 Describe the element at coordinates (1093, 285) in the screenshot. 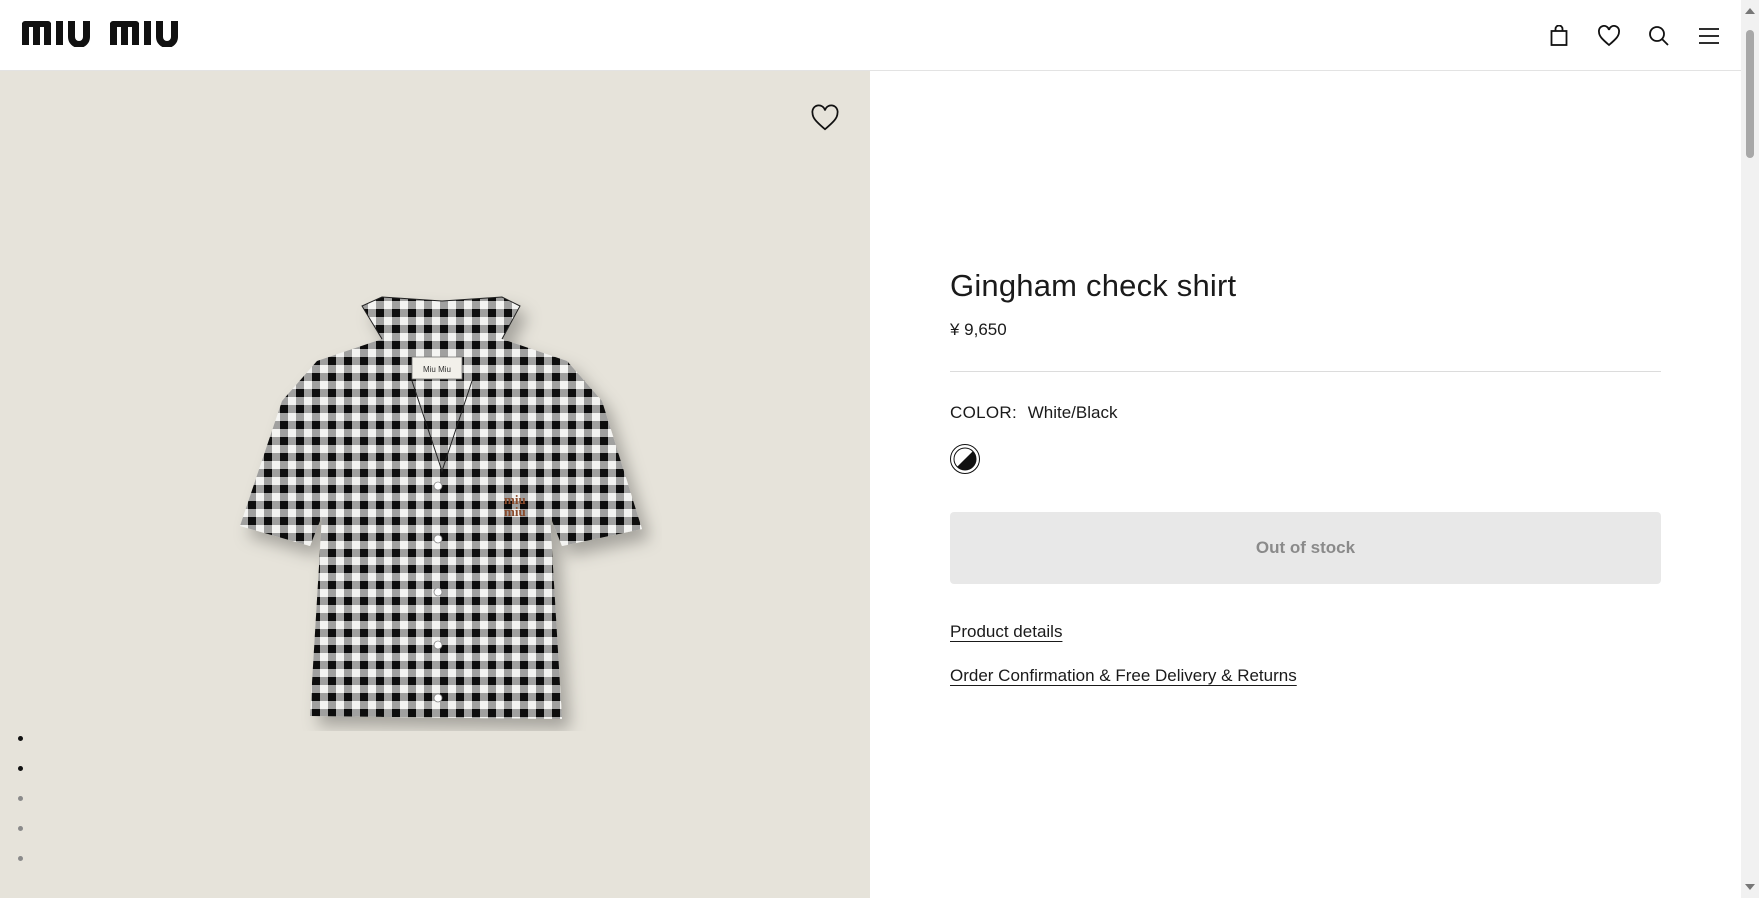

I see `product-title: Gingham check shirt` at that location.